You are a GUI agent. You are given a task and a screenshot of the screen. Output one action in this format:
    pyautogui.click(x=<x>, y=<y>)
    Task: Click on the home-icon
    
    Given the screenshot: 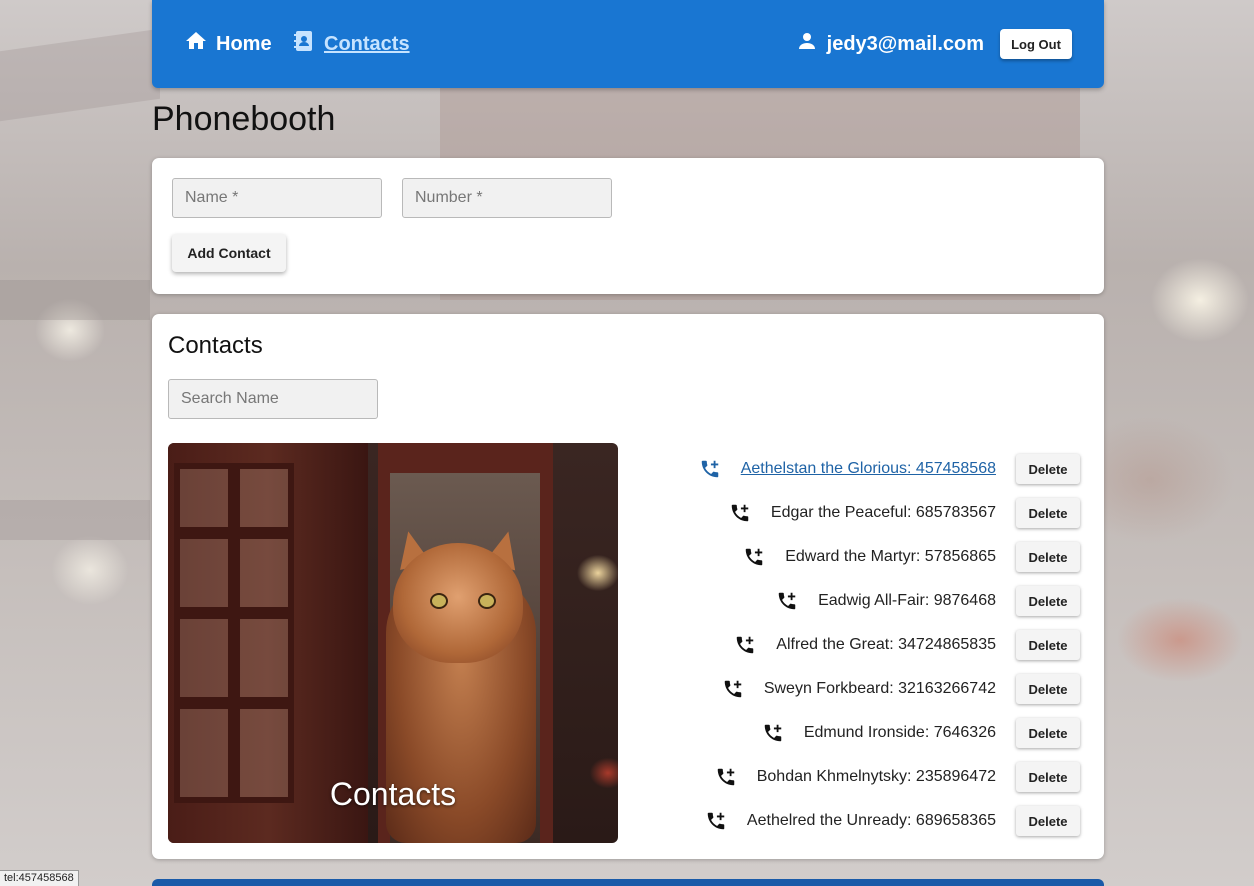 What is the action you would take?
    pyautogui.click(x=196, y=44)
    